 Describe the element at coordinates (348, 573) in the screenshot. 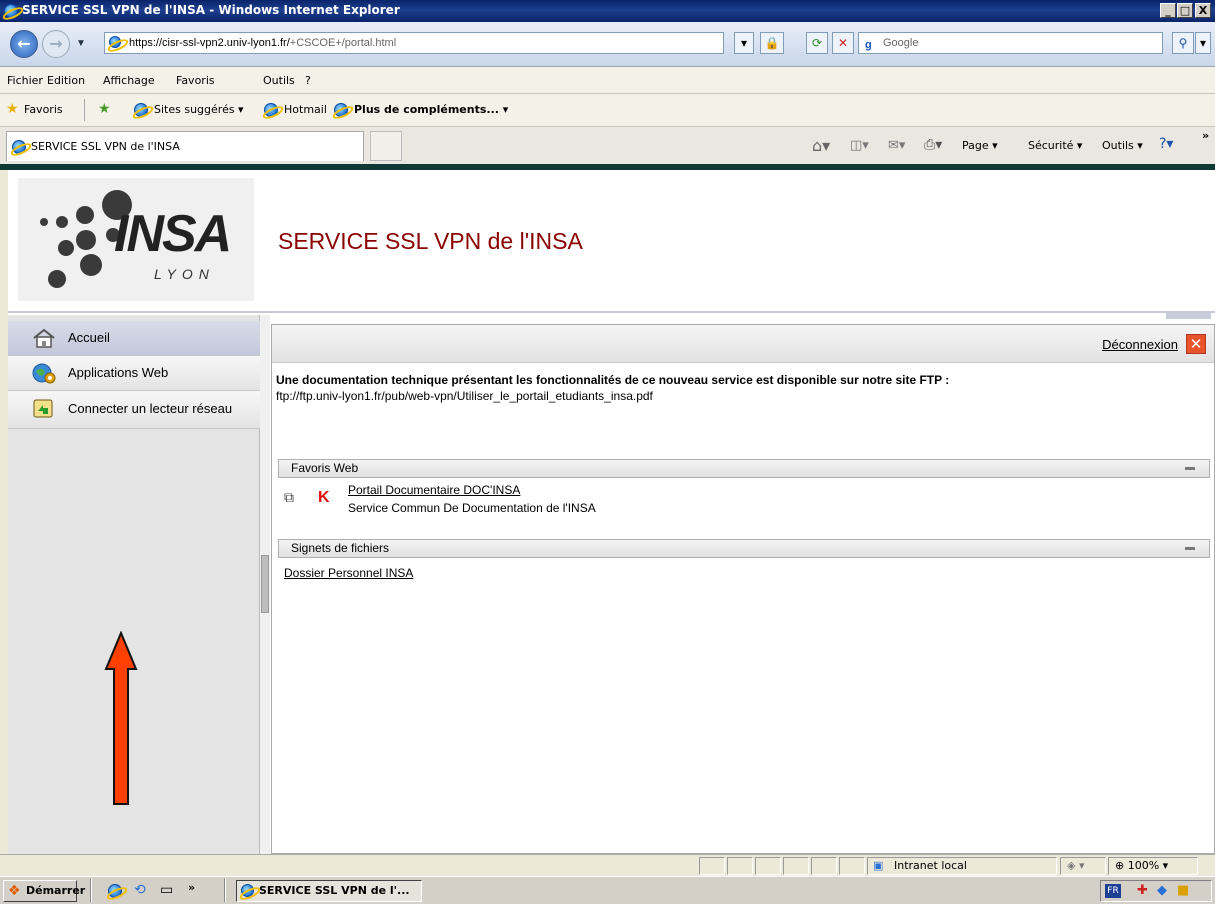

I see `bookmark-link-personal-folder: Dossier Personnel INSA` at that location.